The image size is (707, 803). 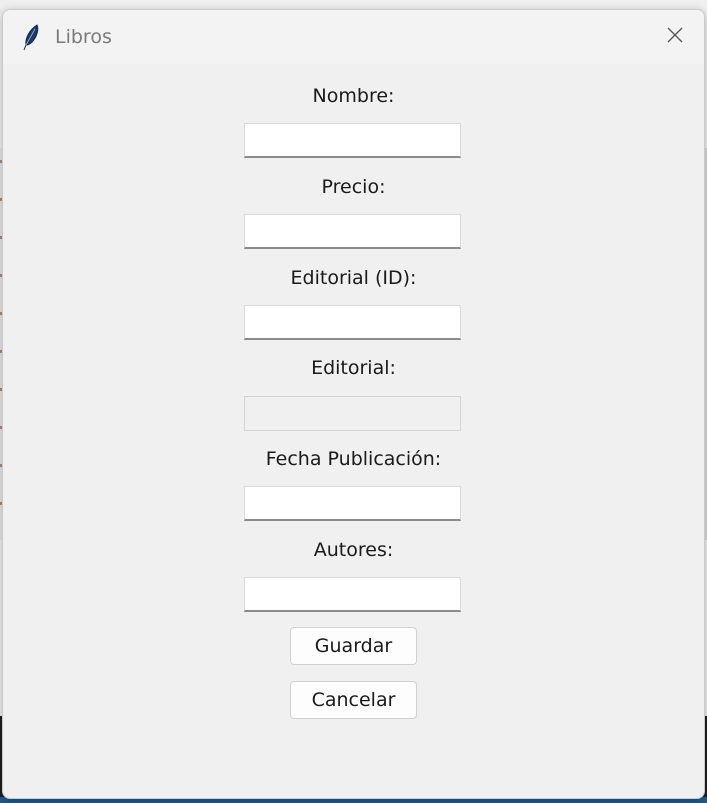 I want to click on precio-label: Precio:, so click(x=353, y=187).